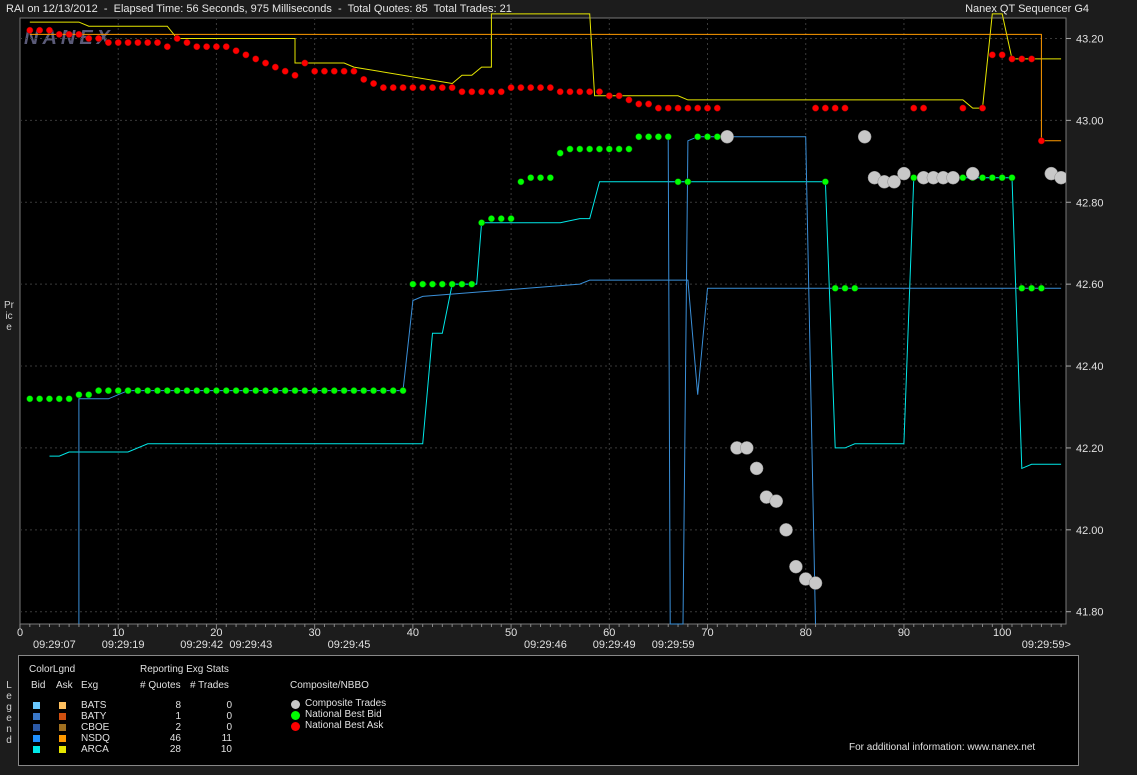 This screenshot has width=1137, height=775. Describe the element at coordinates (250, 645) in the screenshot. I see `time-label: 09:29:43` at that location.